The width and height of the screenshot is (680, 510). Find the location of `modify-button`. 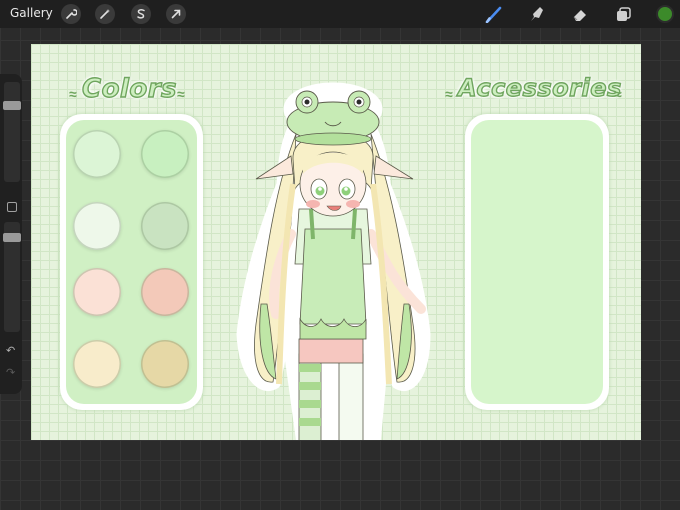

modify-button is located at coordinates (12, 207).